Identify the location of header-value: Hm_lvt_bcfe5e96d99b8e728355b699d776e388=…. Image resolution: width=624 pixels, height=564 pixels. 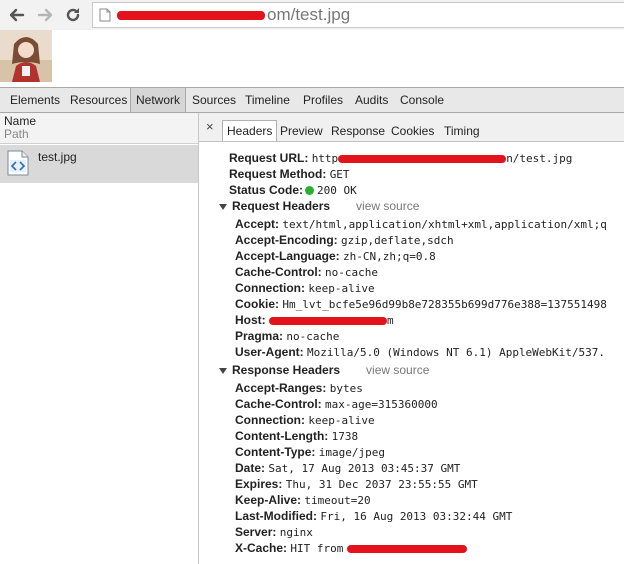
(444, 304).